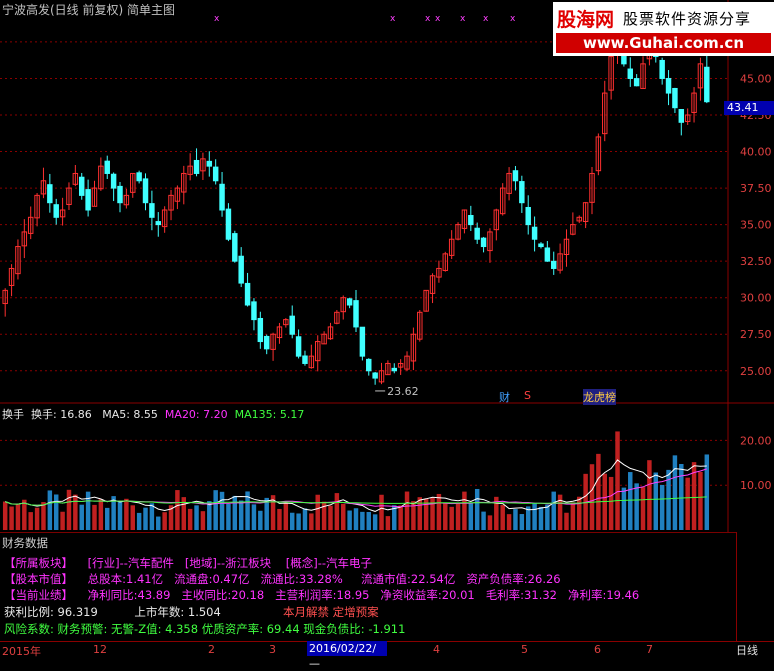 Image resolution: width=774 pixels, height=671 pixels. Describe the element at coordinates (504, 397) in the screenshot. I see `event-badge-finance: 财` at that location.